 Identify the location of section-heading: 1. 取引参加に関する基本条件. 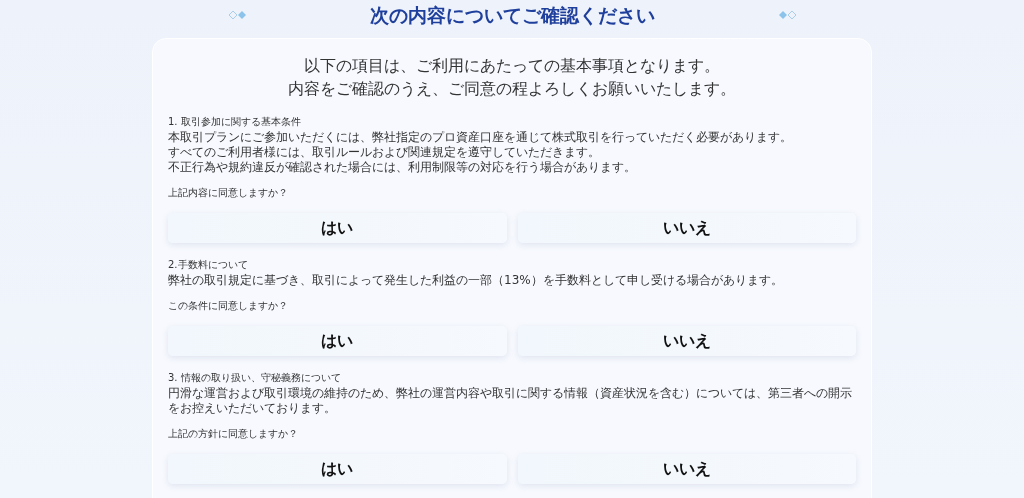
(235, 122).